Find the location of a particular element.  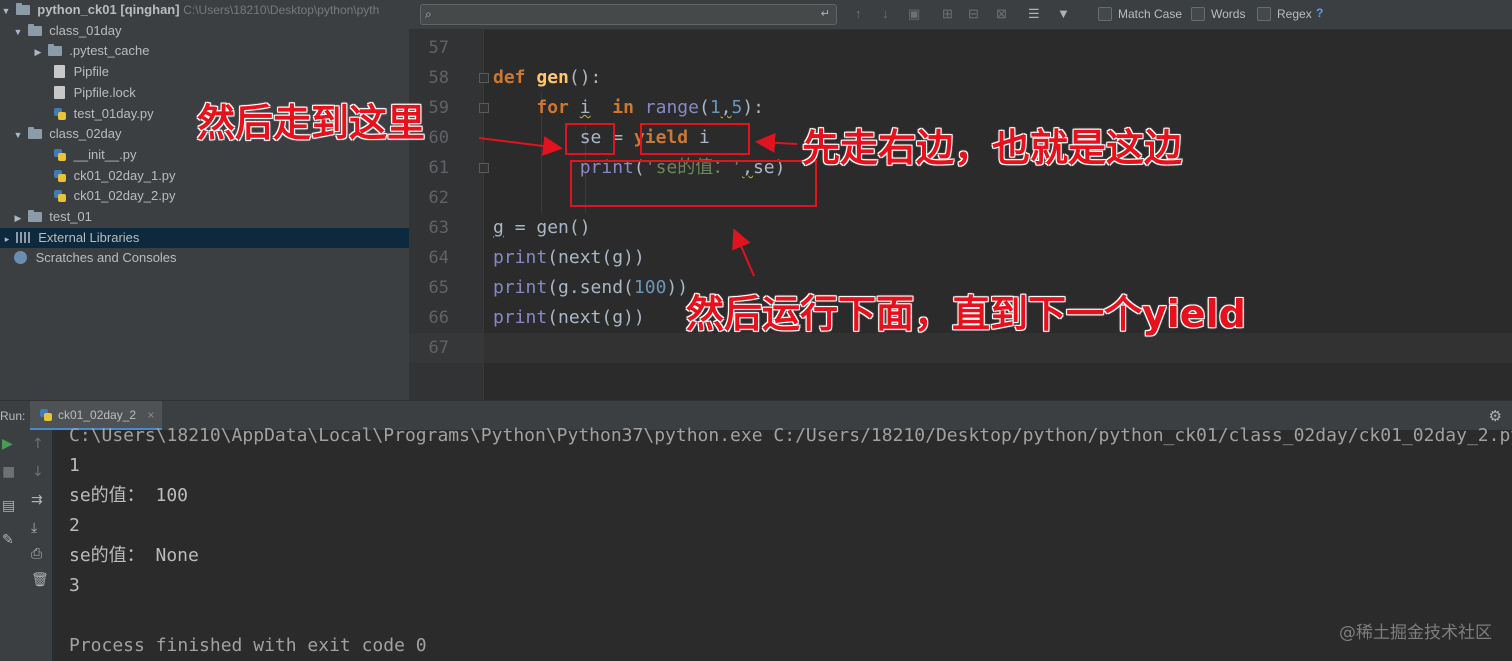

tree-item-label: .pytest_cache is located at coordinates (109, 50).